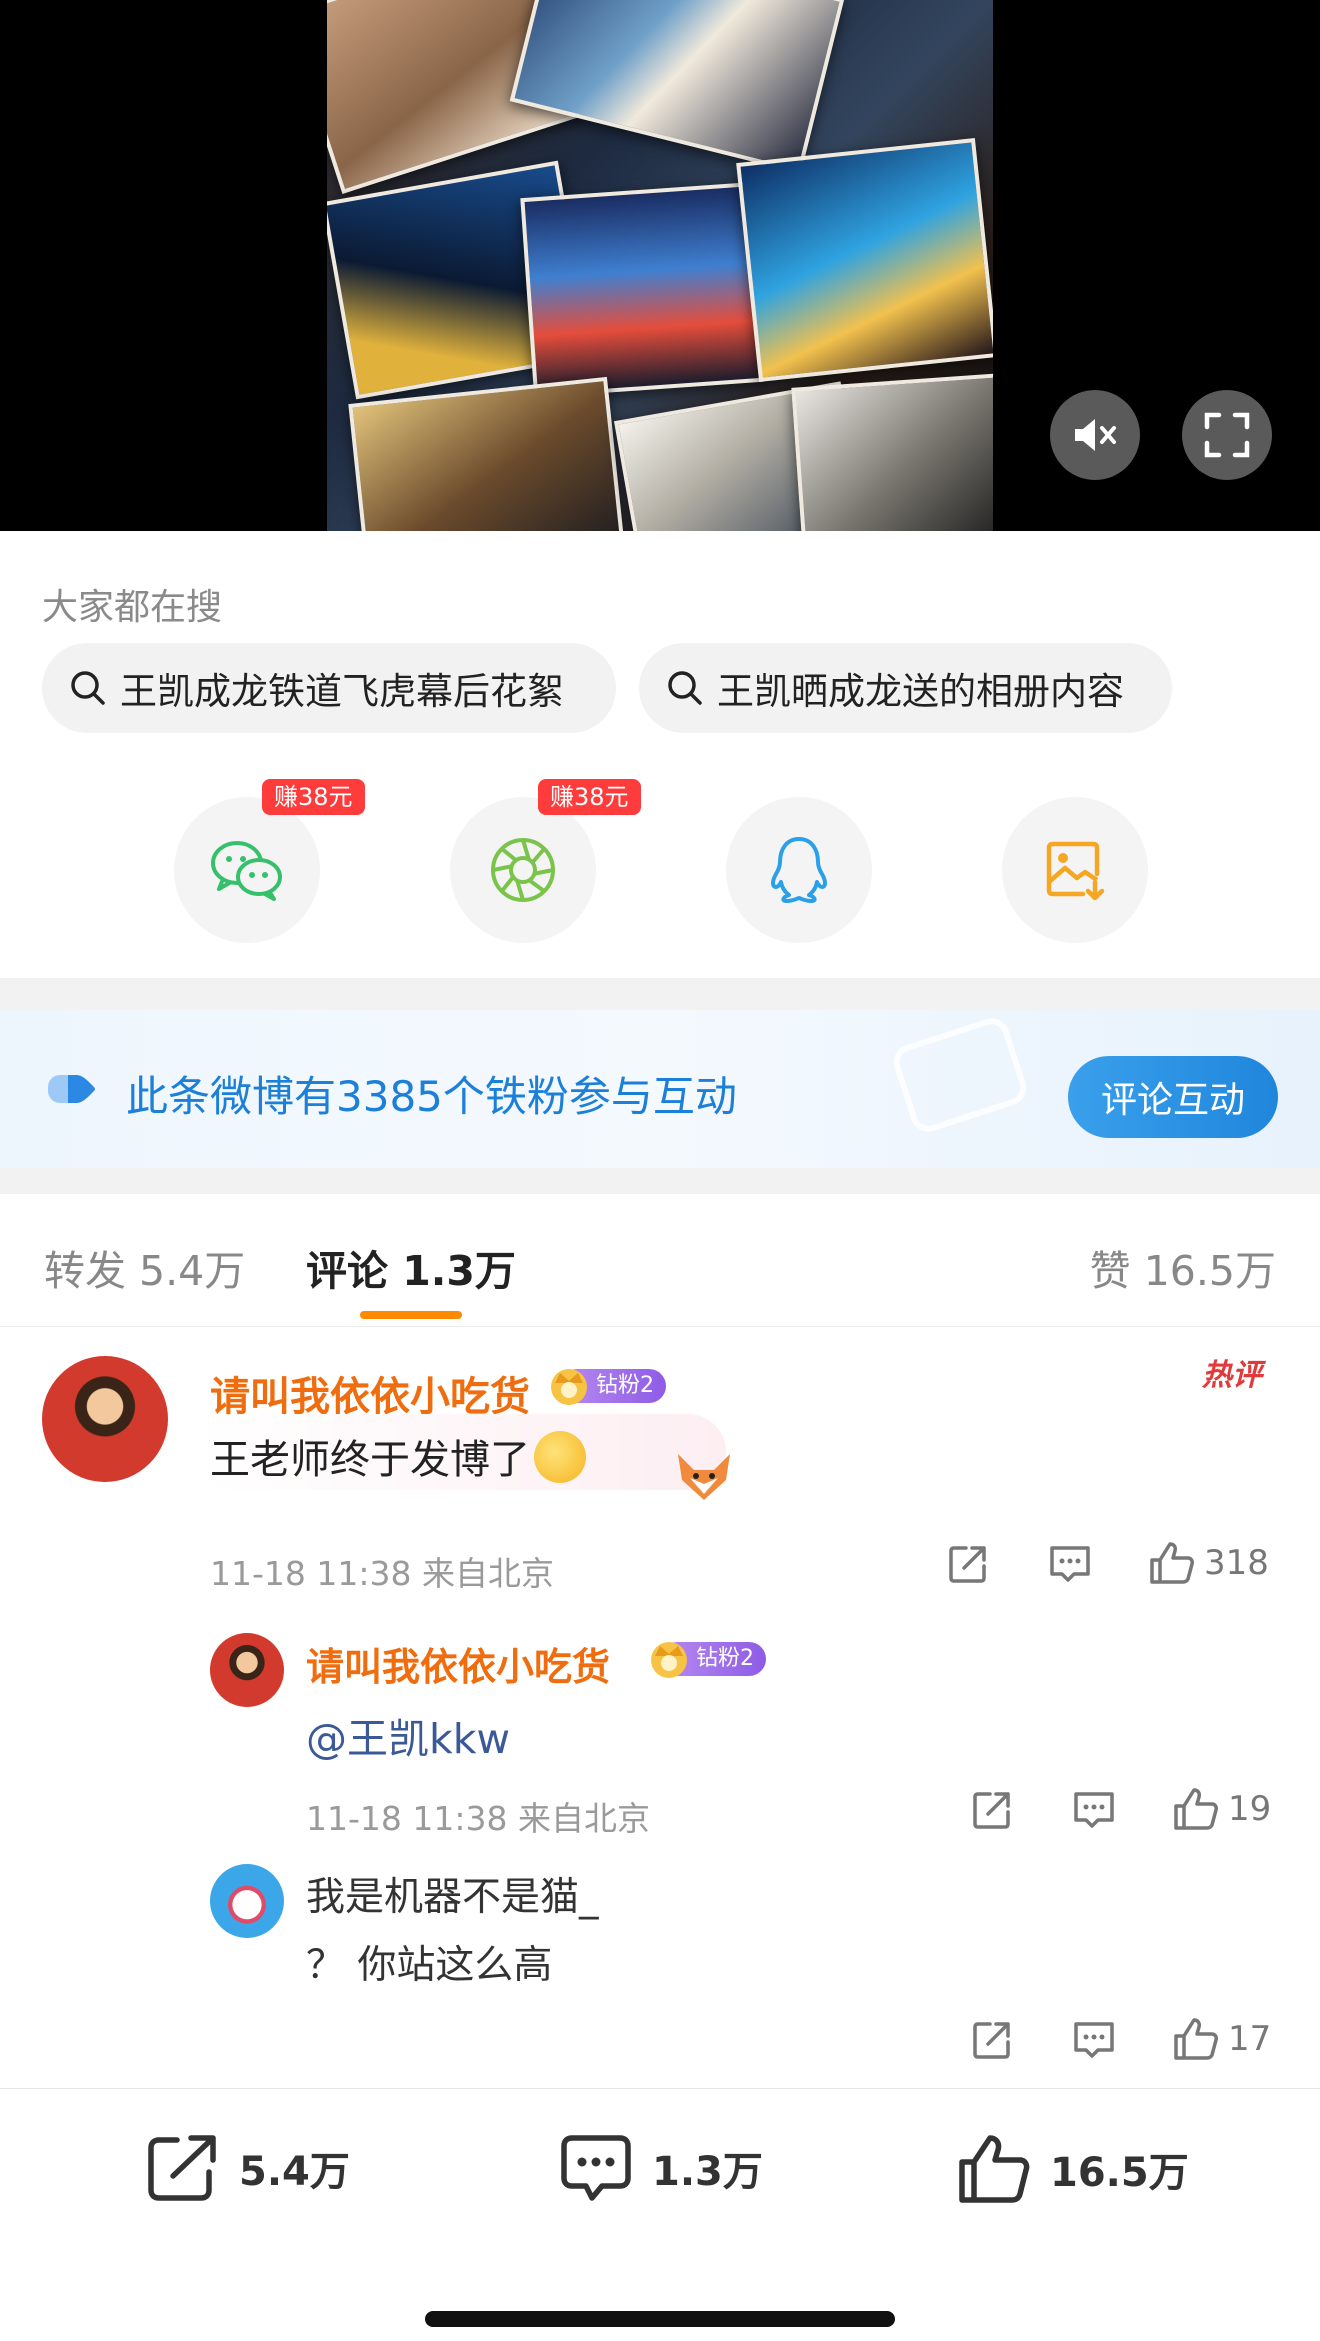 This screenshot has width=1320, height=2341. I want to click on share-qq-button, so click(799, 870).